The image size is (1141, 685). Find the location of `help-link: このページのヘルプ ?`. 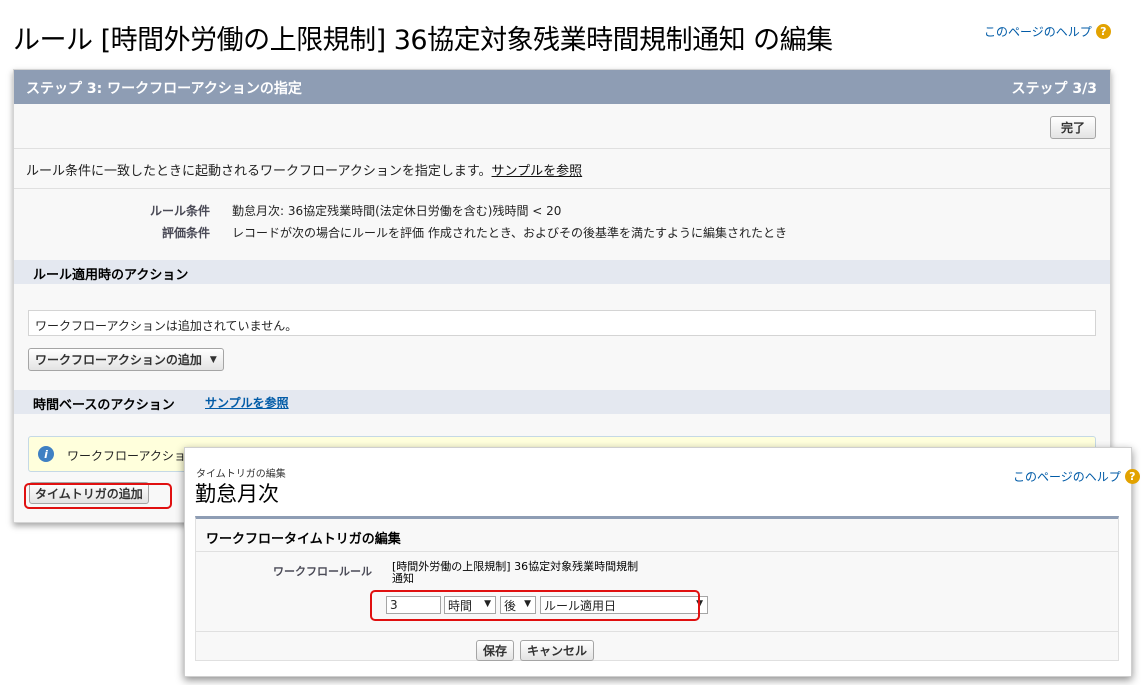

help-link: このページのヘルプ ? is located at coordinates (1047, 31).